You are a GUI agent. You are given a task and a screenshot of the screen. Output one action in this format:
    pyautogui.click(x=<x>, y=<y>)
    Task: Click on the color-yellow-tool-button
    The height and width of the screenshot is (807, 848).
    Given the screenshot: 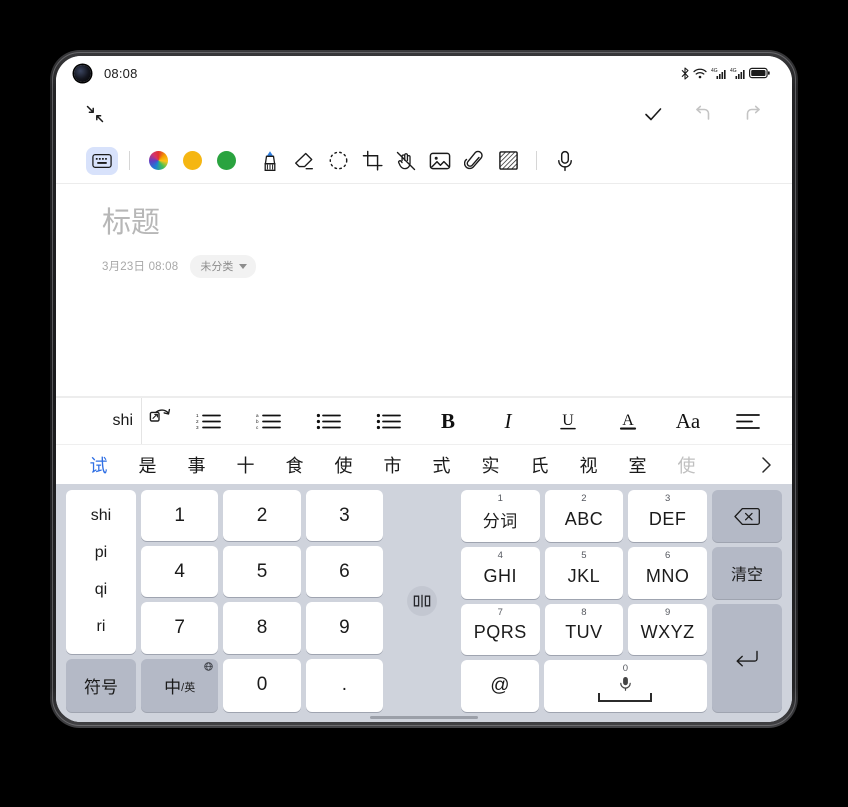 What is the action you would take?
    pyautogui.click(x=192, y=161)
    